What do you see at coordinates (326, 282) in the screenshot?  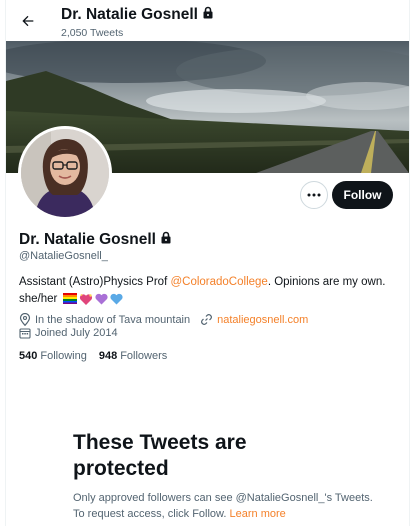 I see `bio-text-2: . Opinions are my own.` at bounding box center [326, 282].